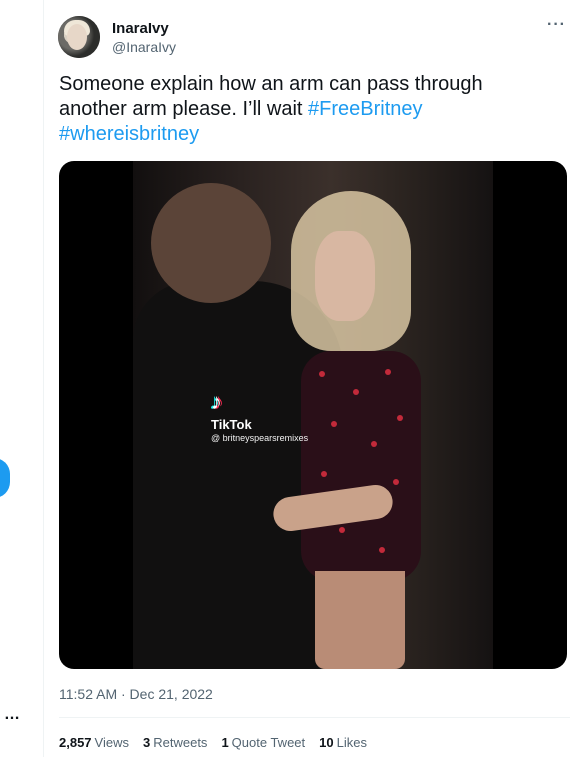 Image resolution: width=584 pixels, height=757 pixels. I want to click on hashtag-freebritney: #FreeBritney, so click(365, 109).